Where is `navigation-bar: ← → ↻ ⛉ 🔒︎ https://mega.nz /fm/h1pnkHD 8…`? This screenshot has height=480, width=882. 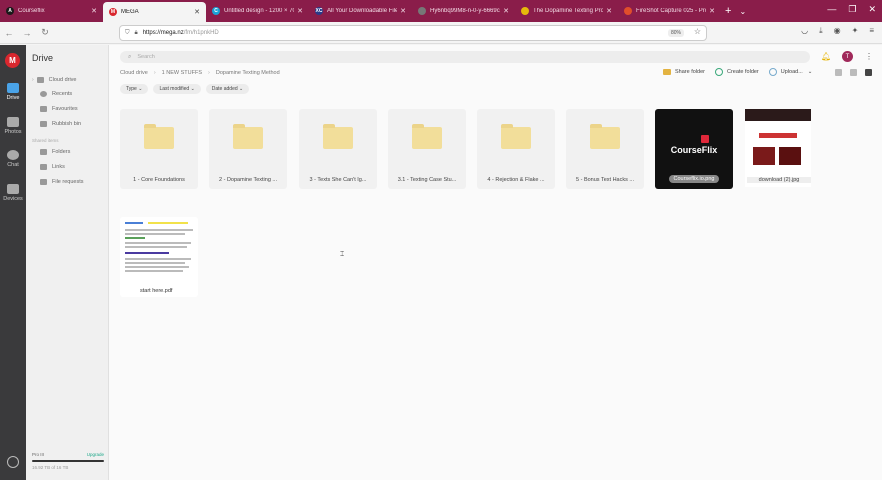
navigation-bar: ← → ↻ ⛉ 🔒︎ https://mega.nz /fm/h1pnkHD 8… is located at coordinates (441, 33).